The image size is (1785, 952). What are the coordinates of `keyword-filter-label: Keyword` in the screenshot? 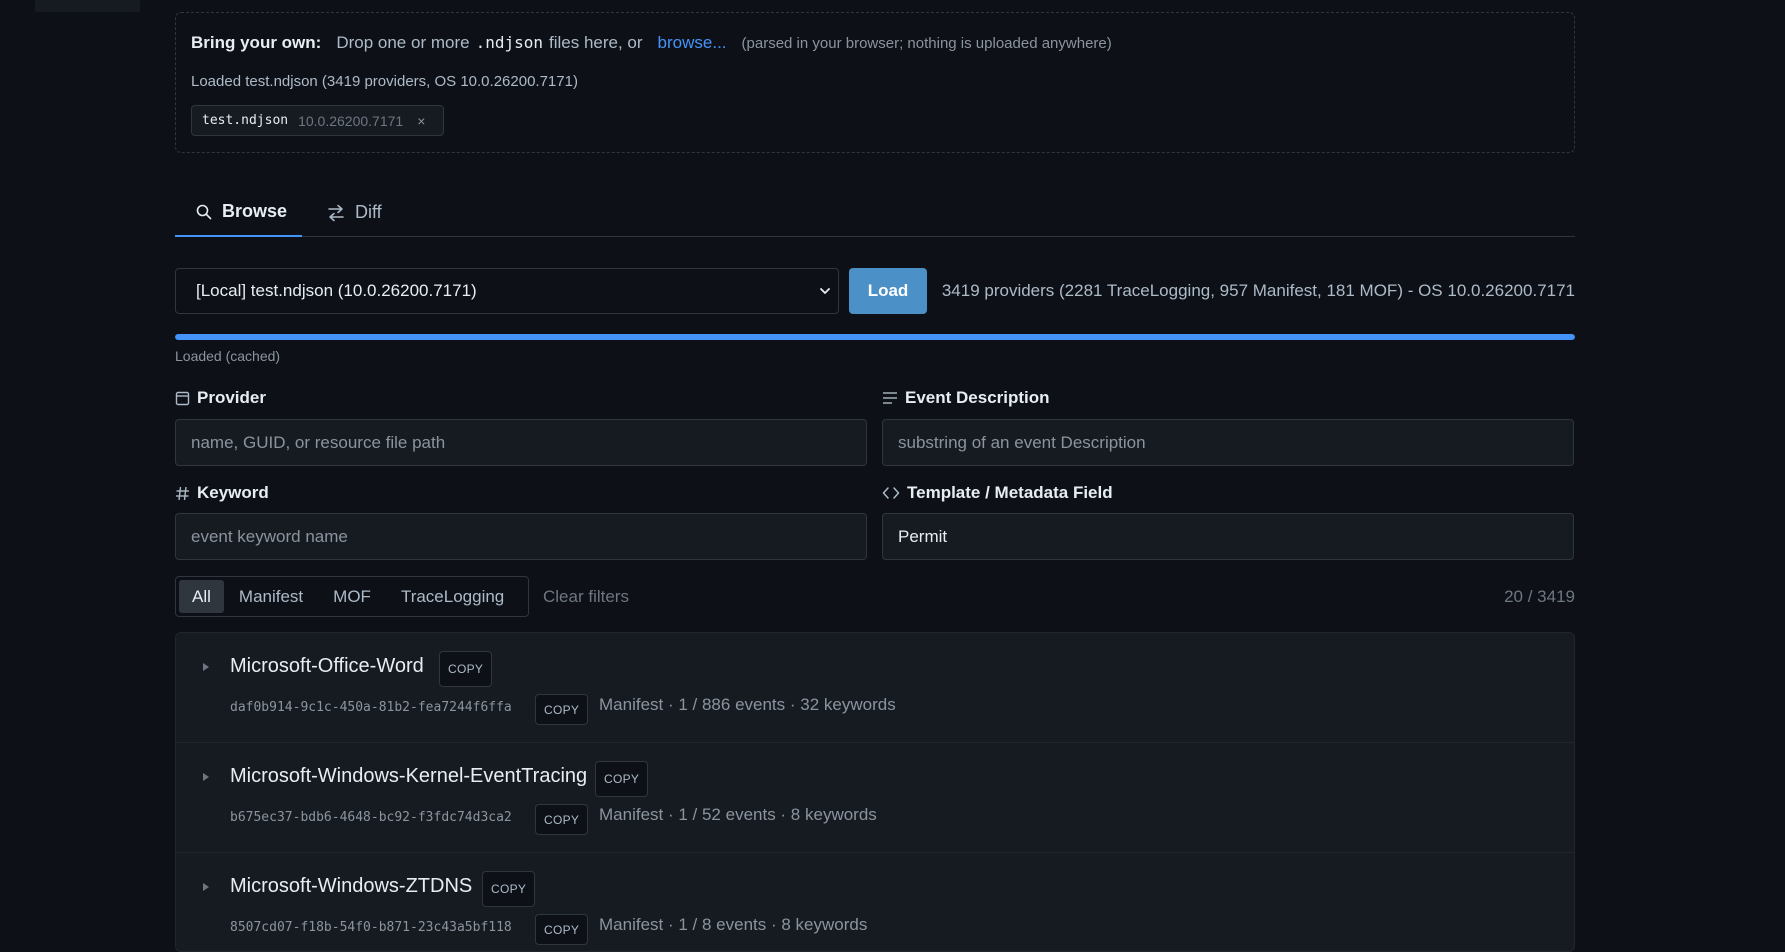 It's located at (222, 493).